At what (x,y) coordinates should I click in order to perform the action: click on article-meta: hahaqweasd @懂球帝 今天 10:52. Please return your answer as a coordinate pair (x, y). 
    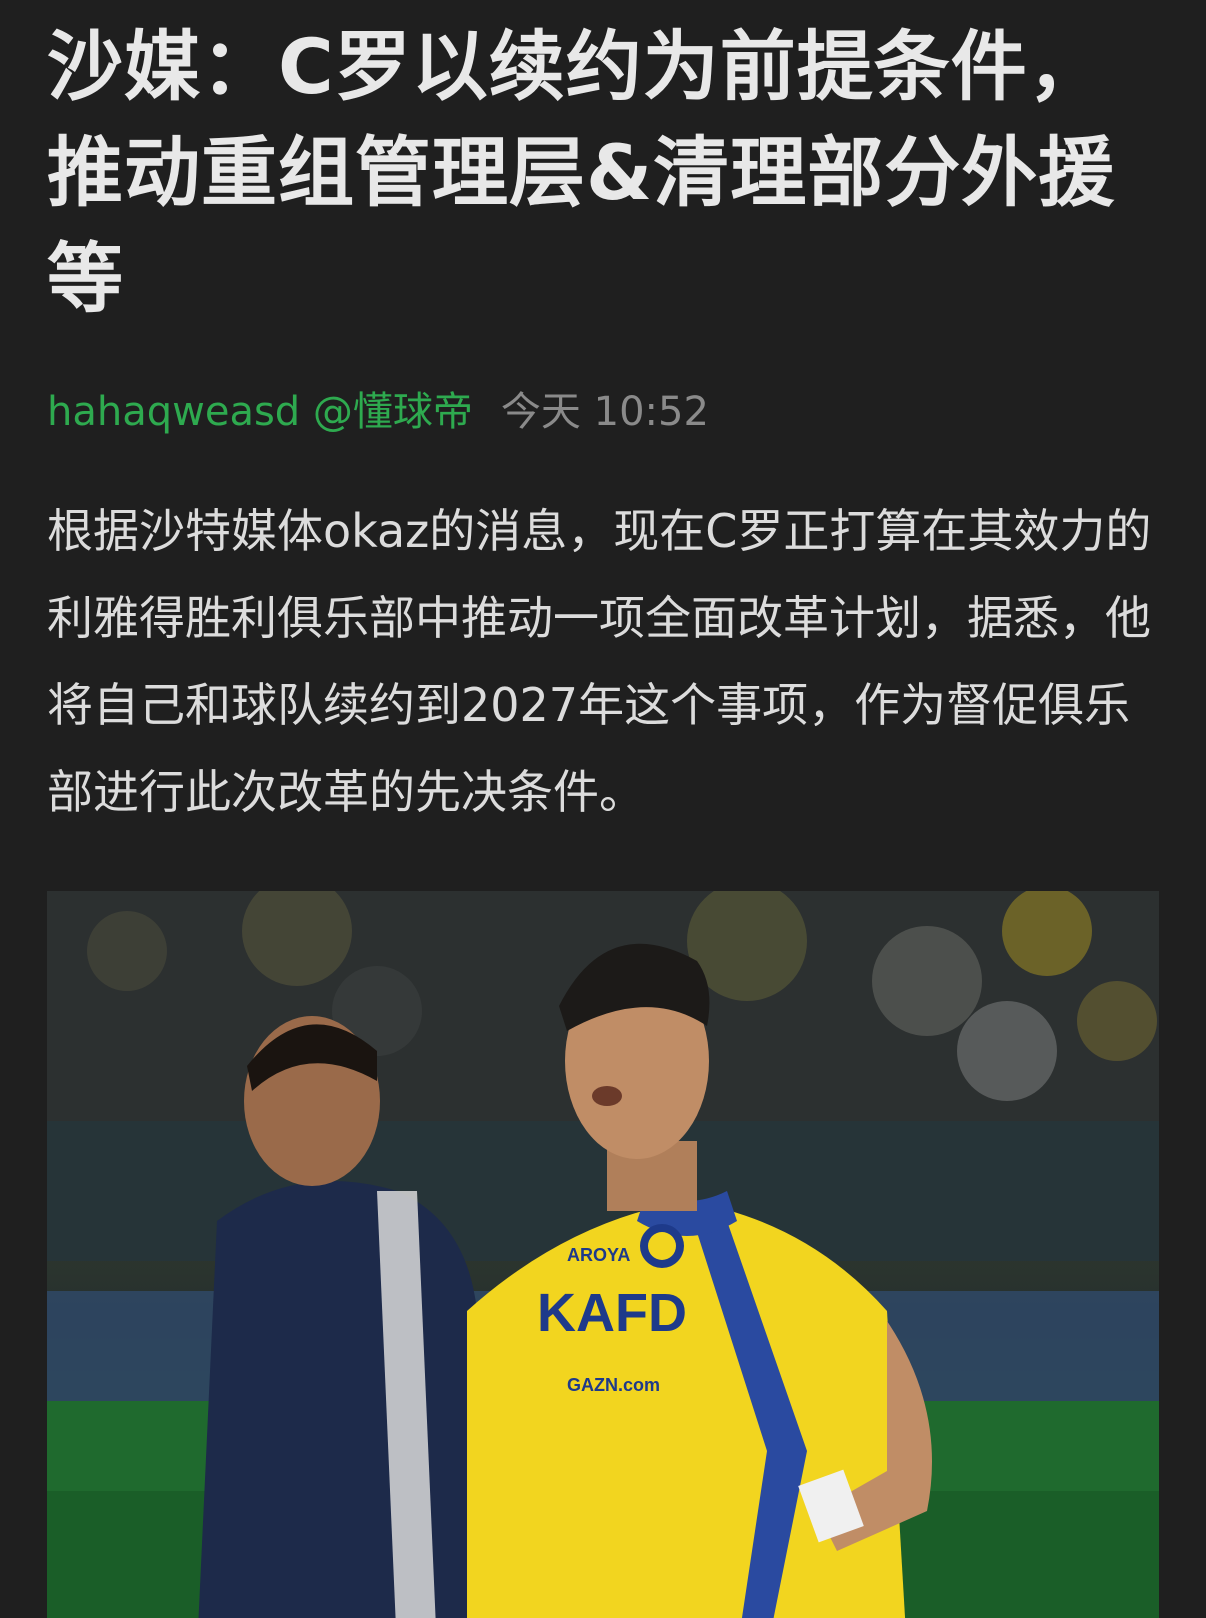
    Looking at the image, I should click on (603, 412).